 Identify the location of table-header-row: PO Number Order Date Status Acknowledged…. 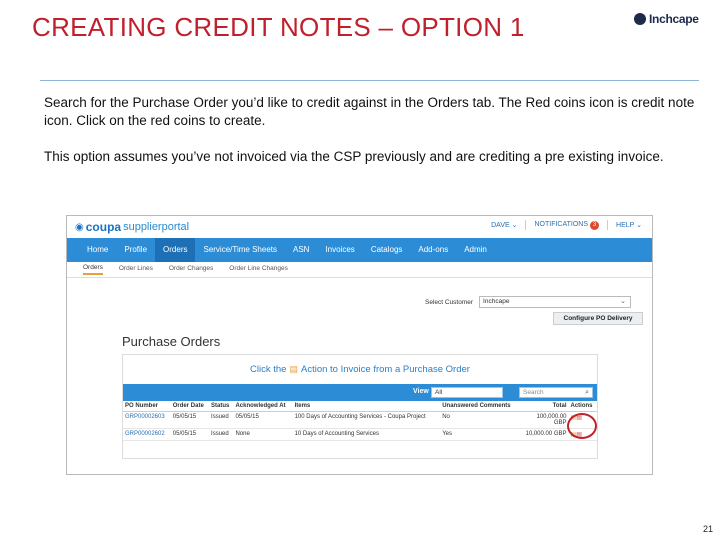
(360, 406).